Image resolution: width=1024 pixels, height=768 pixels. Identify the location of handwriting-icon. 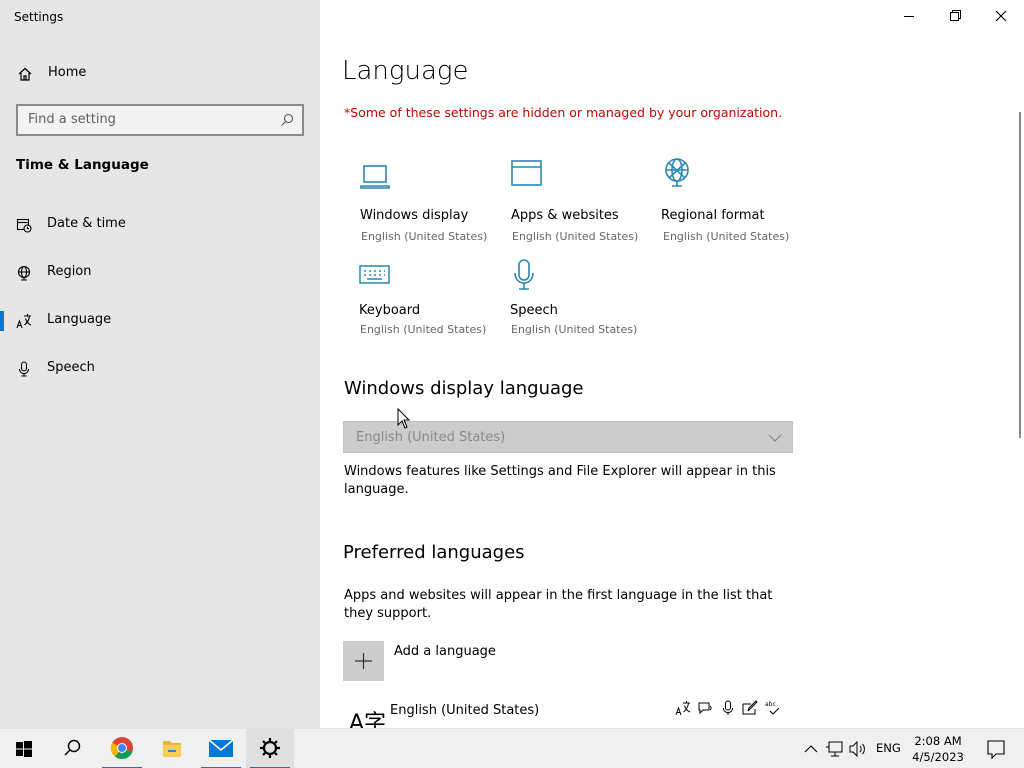
(750, 707).